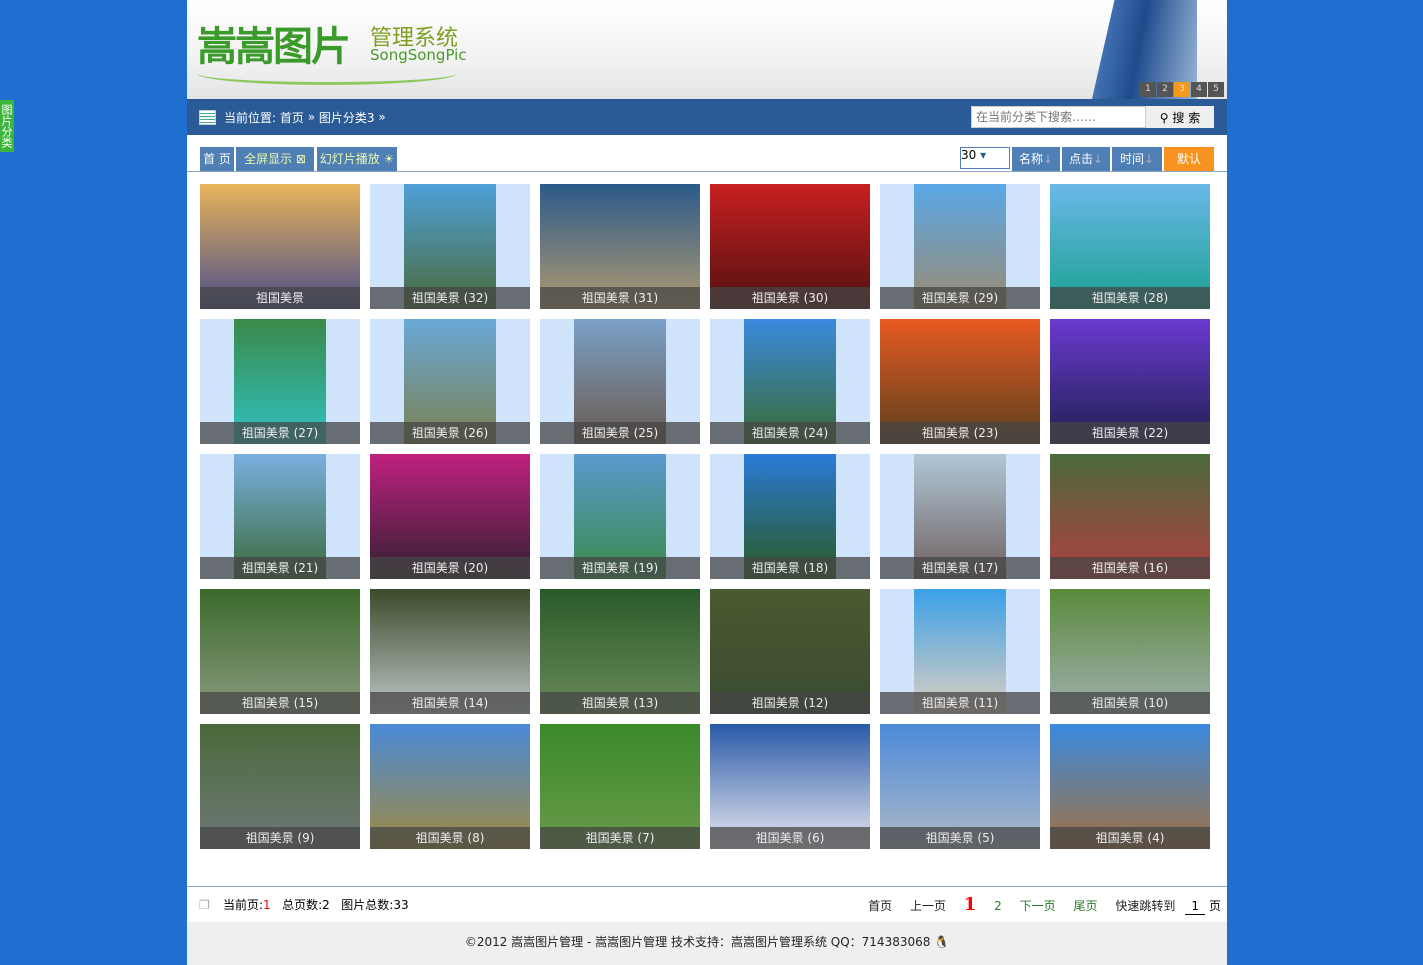 This screenshot has width=1423, height=965. I want to click on search-button: ⚲ 搜 索, so click(1180, 117).